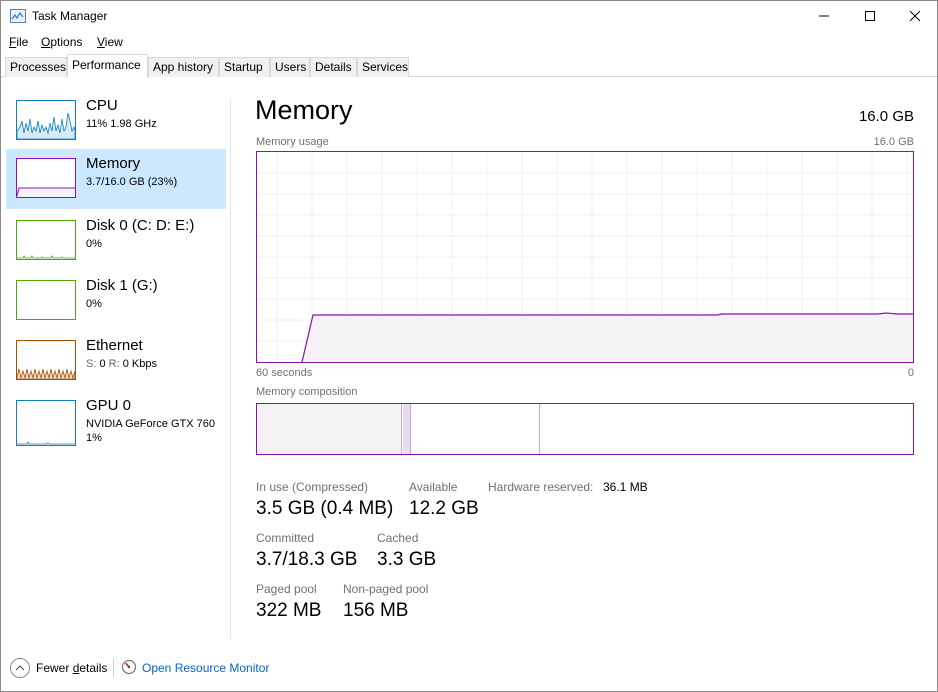  I want to click on sidebar-item-gpu0: GPU 0 NVIDIA GeForce GTX 760 1%, so click(116, 421).